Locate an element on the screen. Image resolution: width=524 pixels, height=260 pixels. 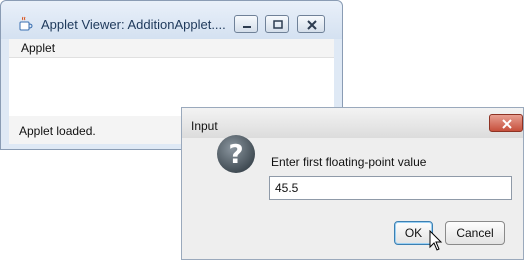
maximize-button is located at coordinates (277, 24).